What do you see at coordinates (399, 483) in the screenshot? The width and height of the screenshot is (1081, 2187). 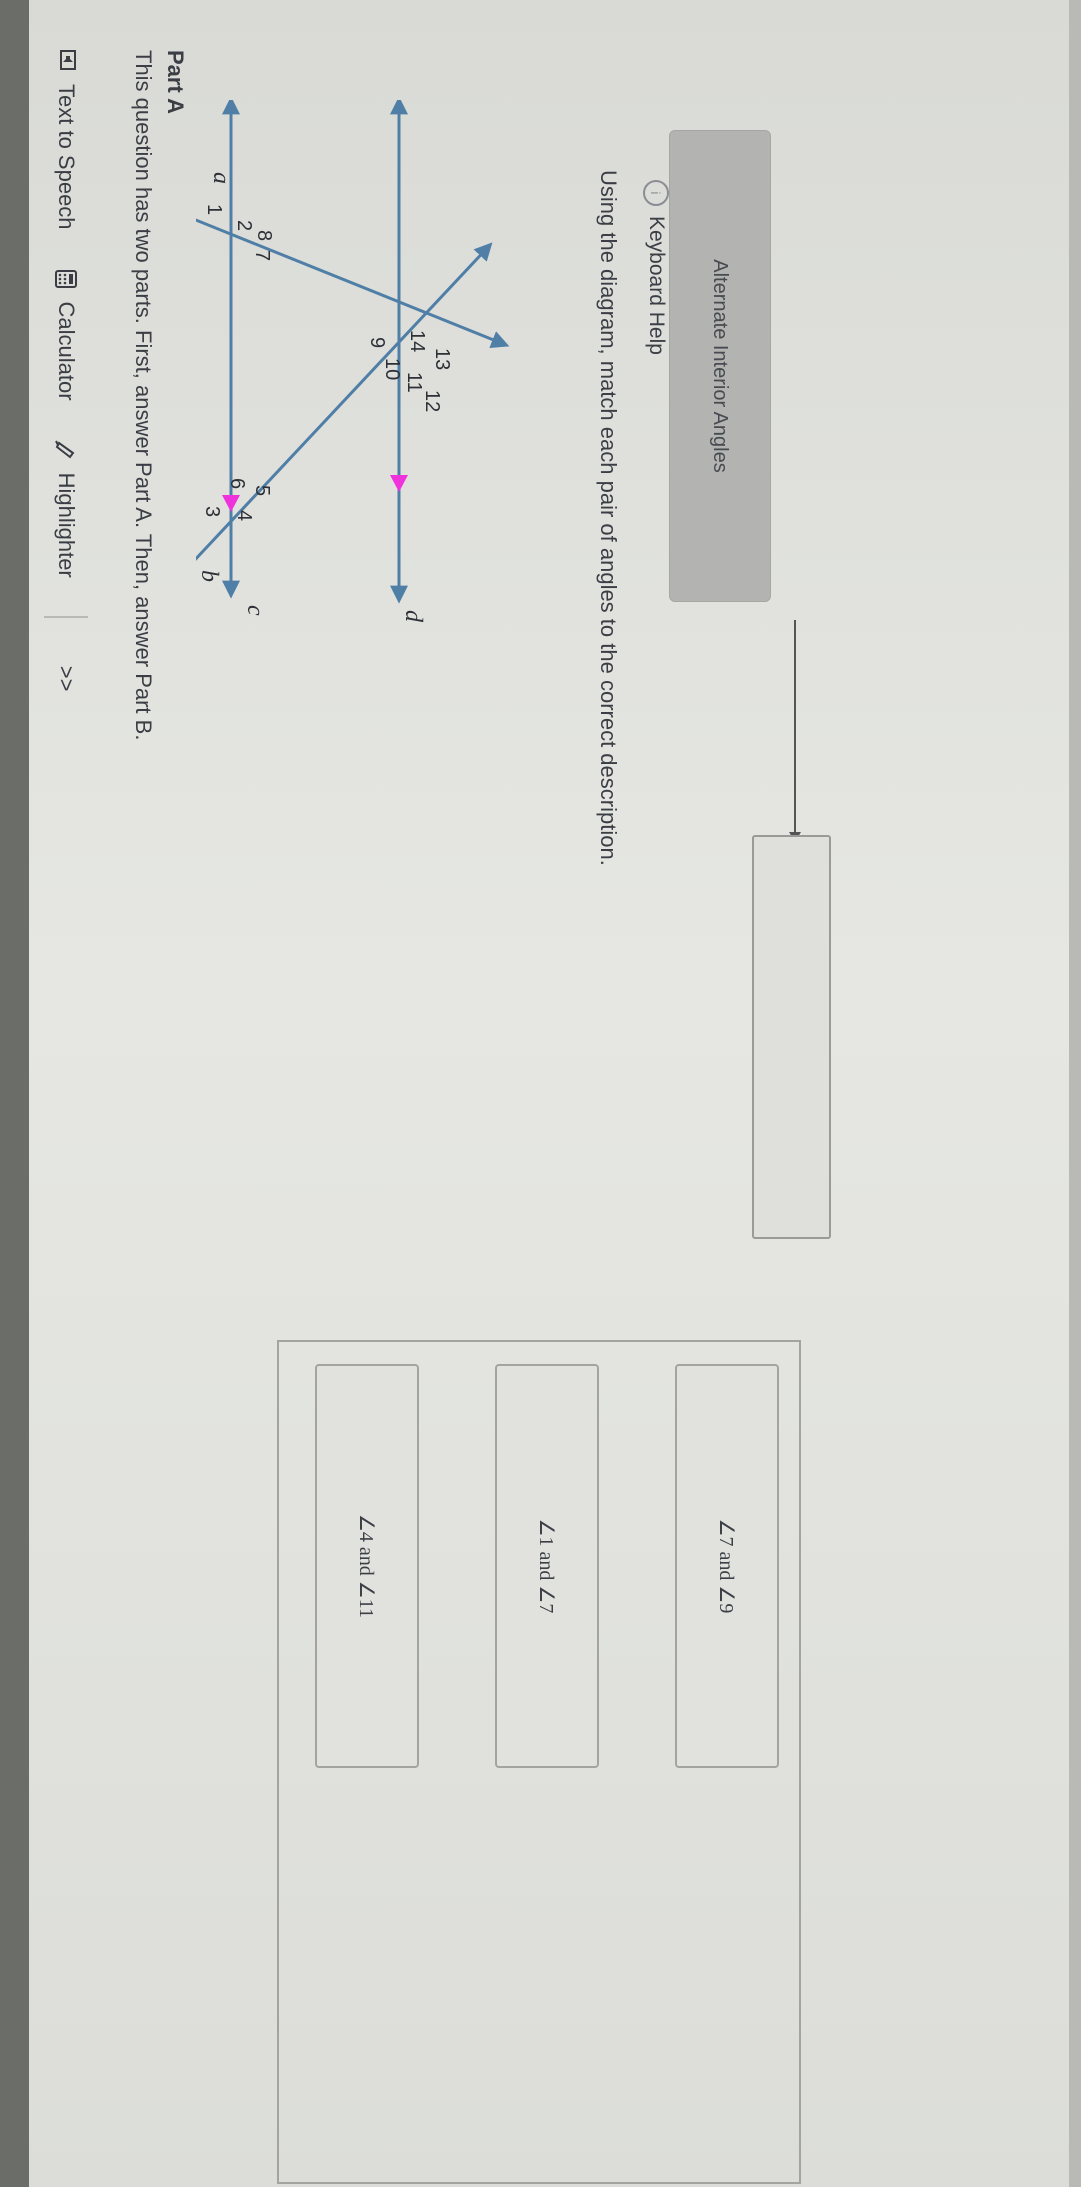 I see `parallel-mark-d` at bounding box center [399, 483].